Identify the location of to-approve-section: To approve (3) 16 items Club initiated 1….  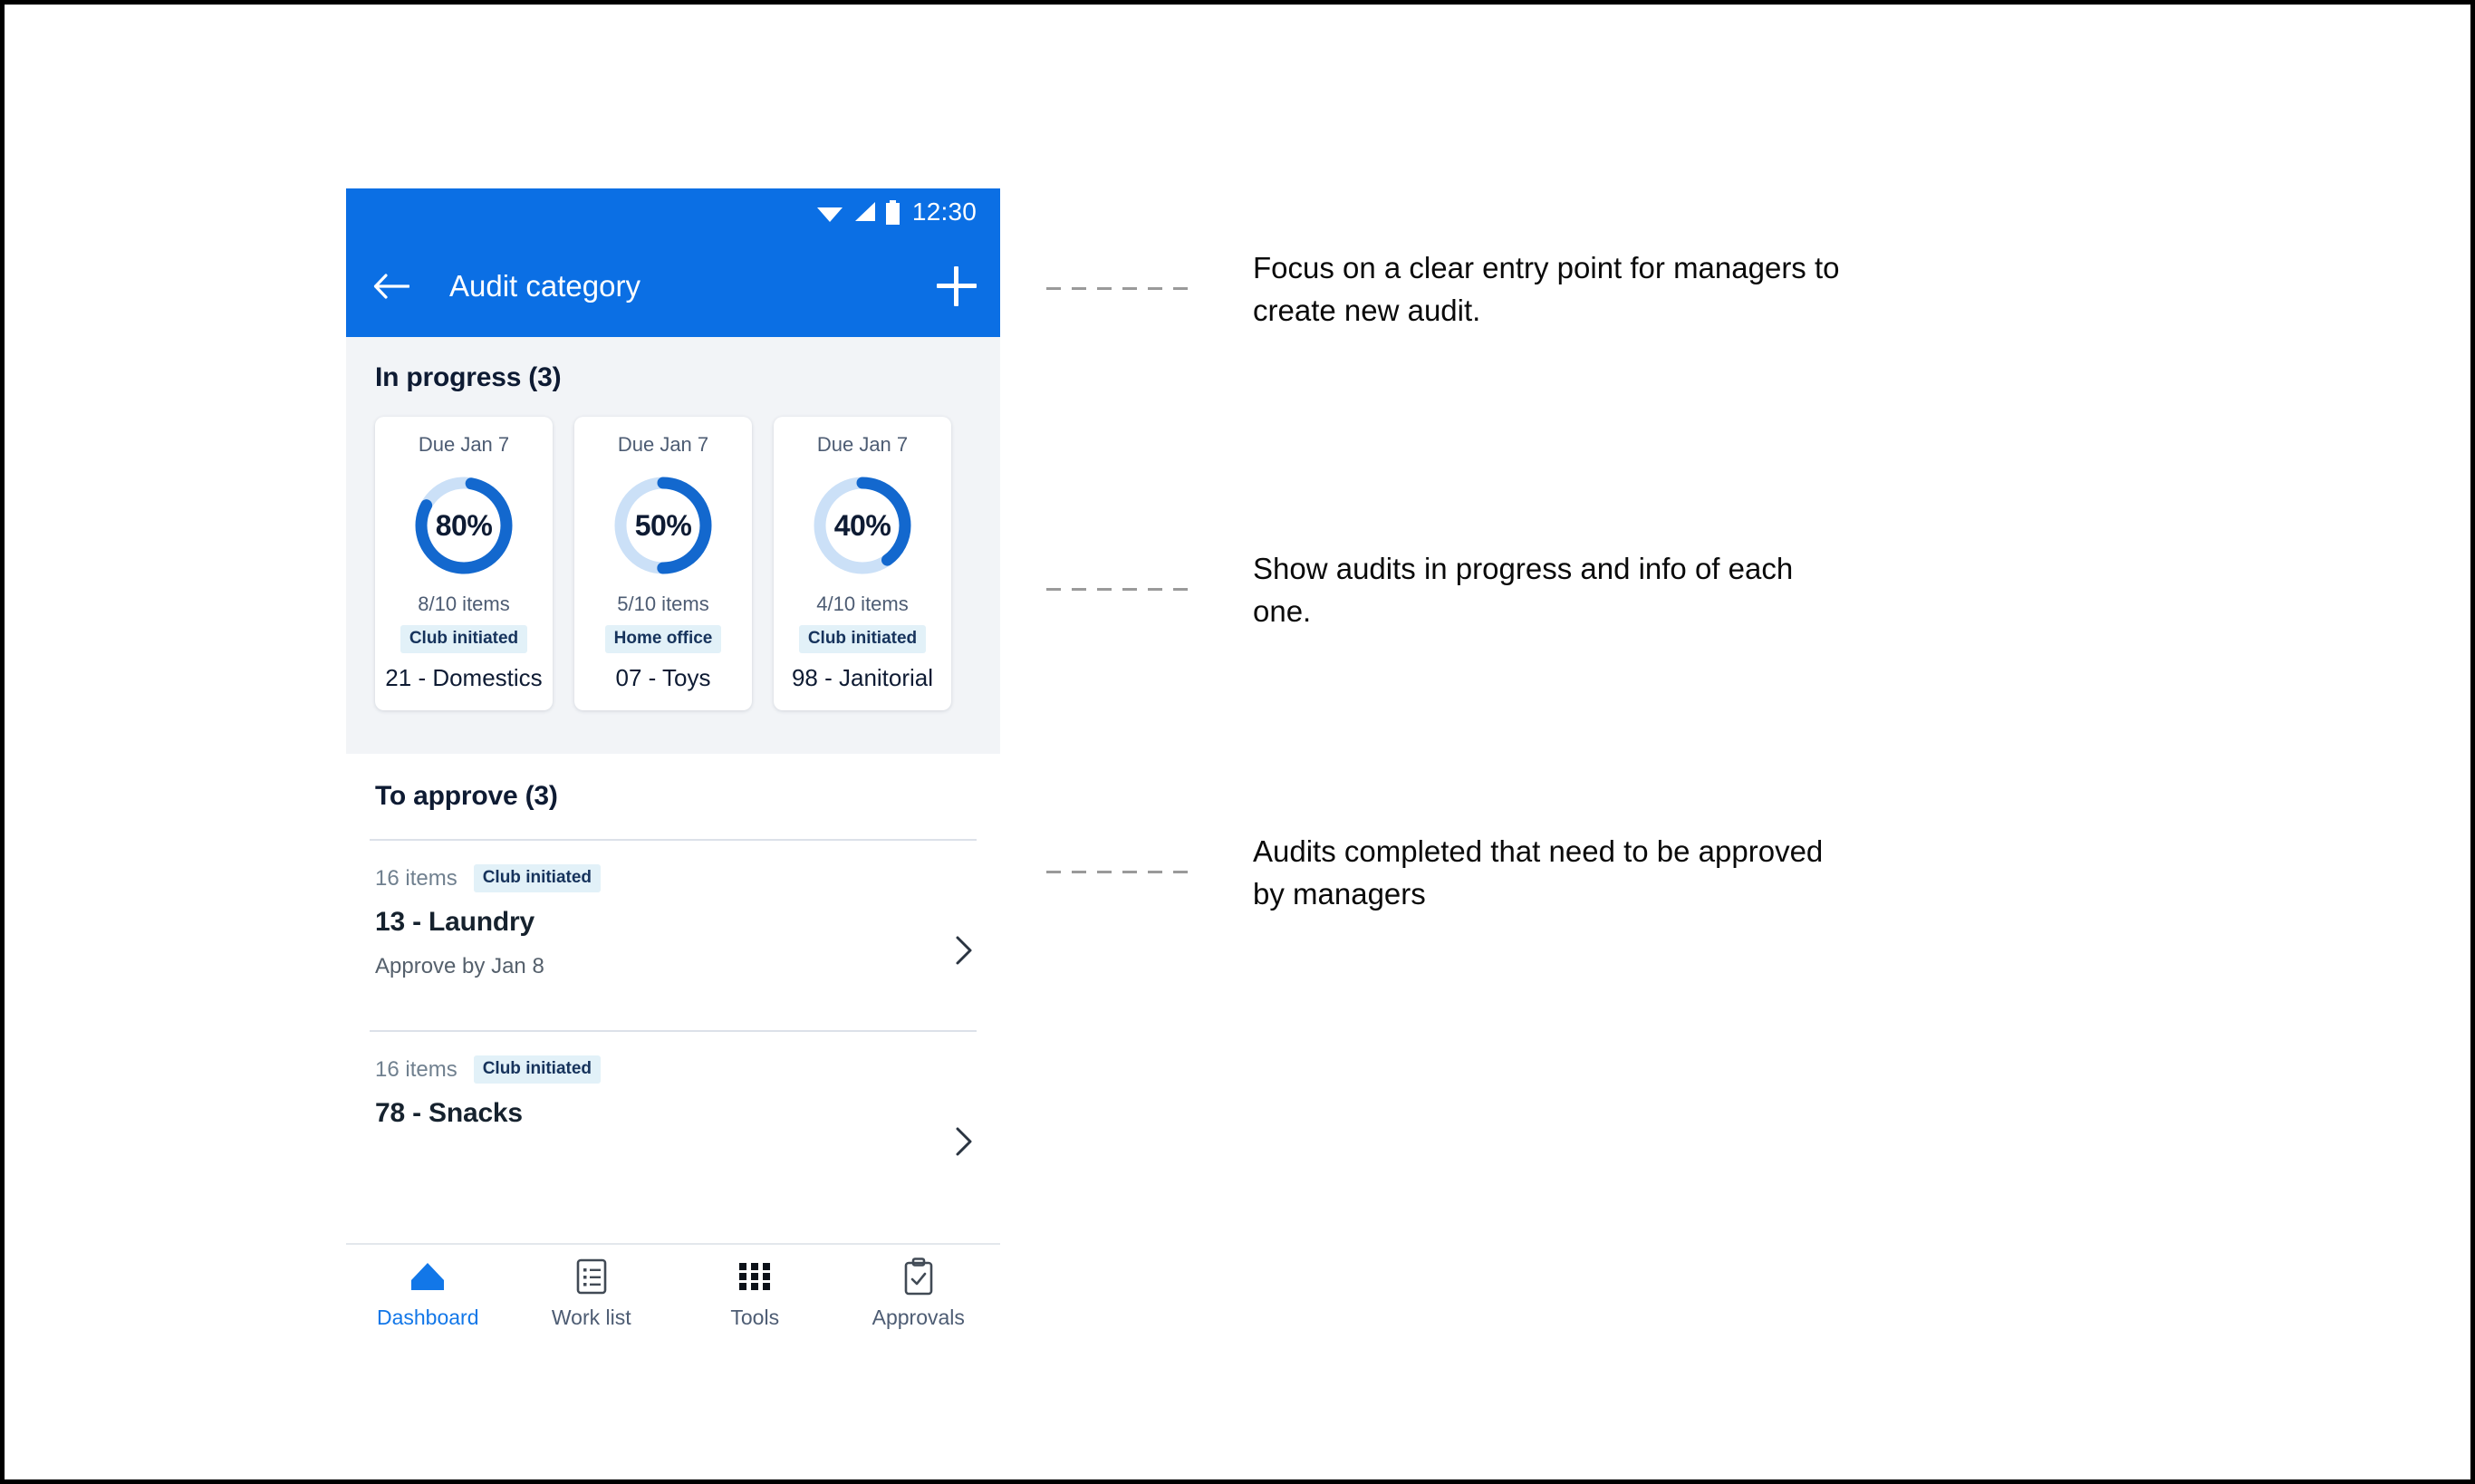
(673, 955).